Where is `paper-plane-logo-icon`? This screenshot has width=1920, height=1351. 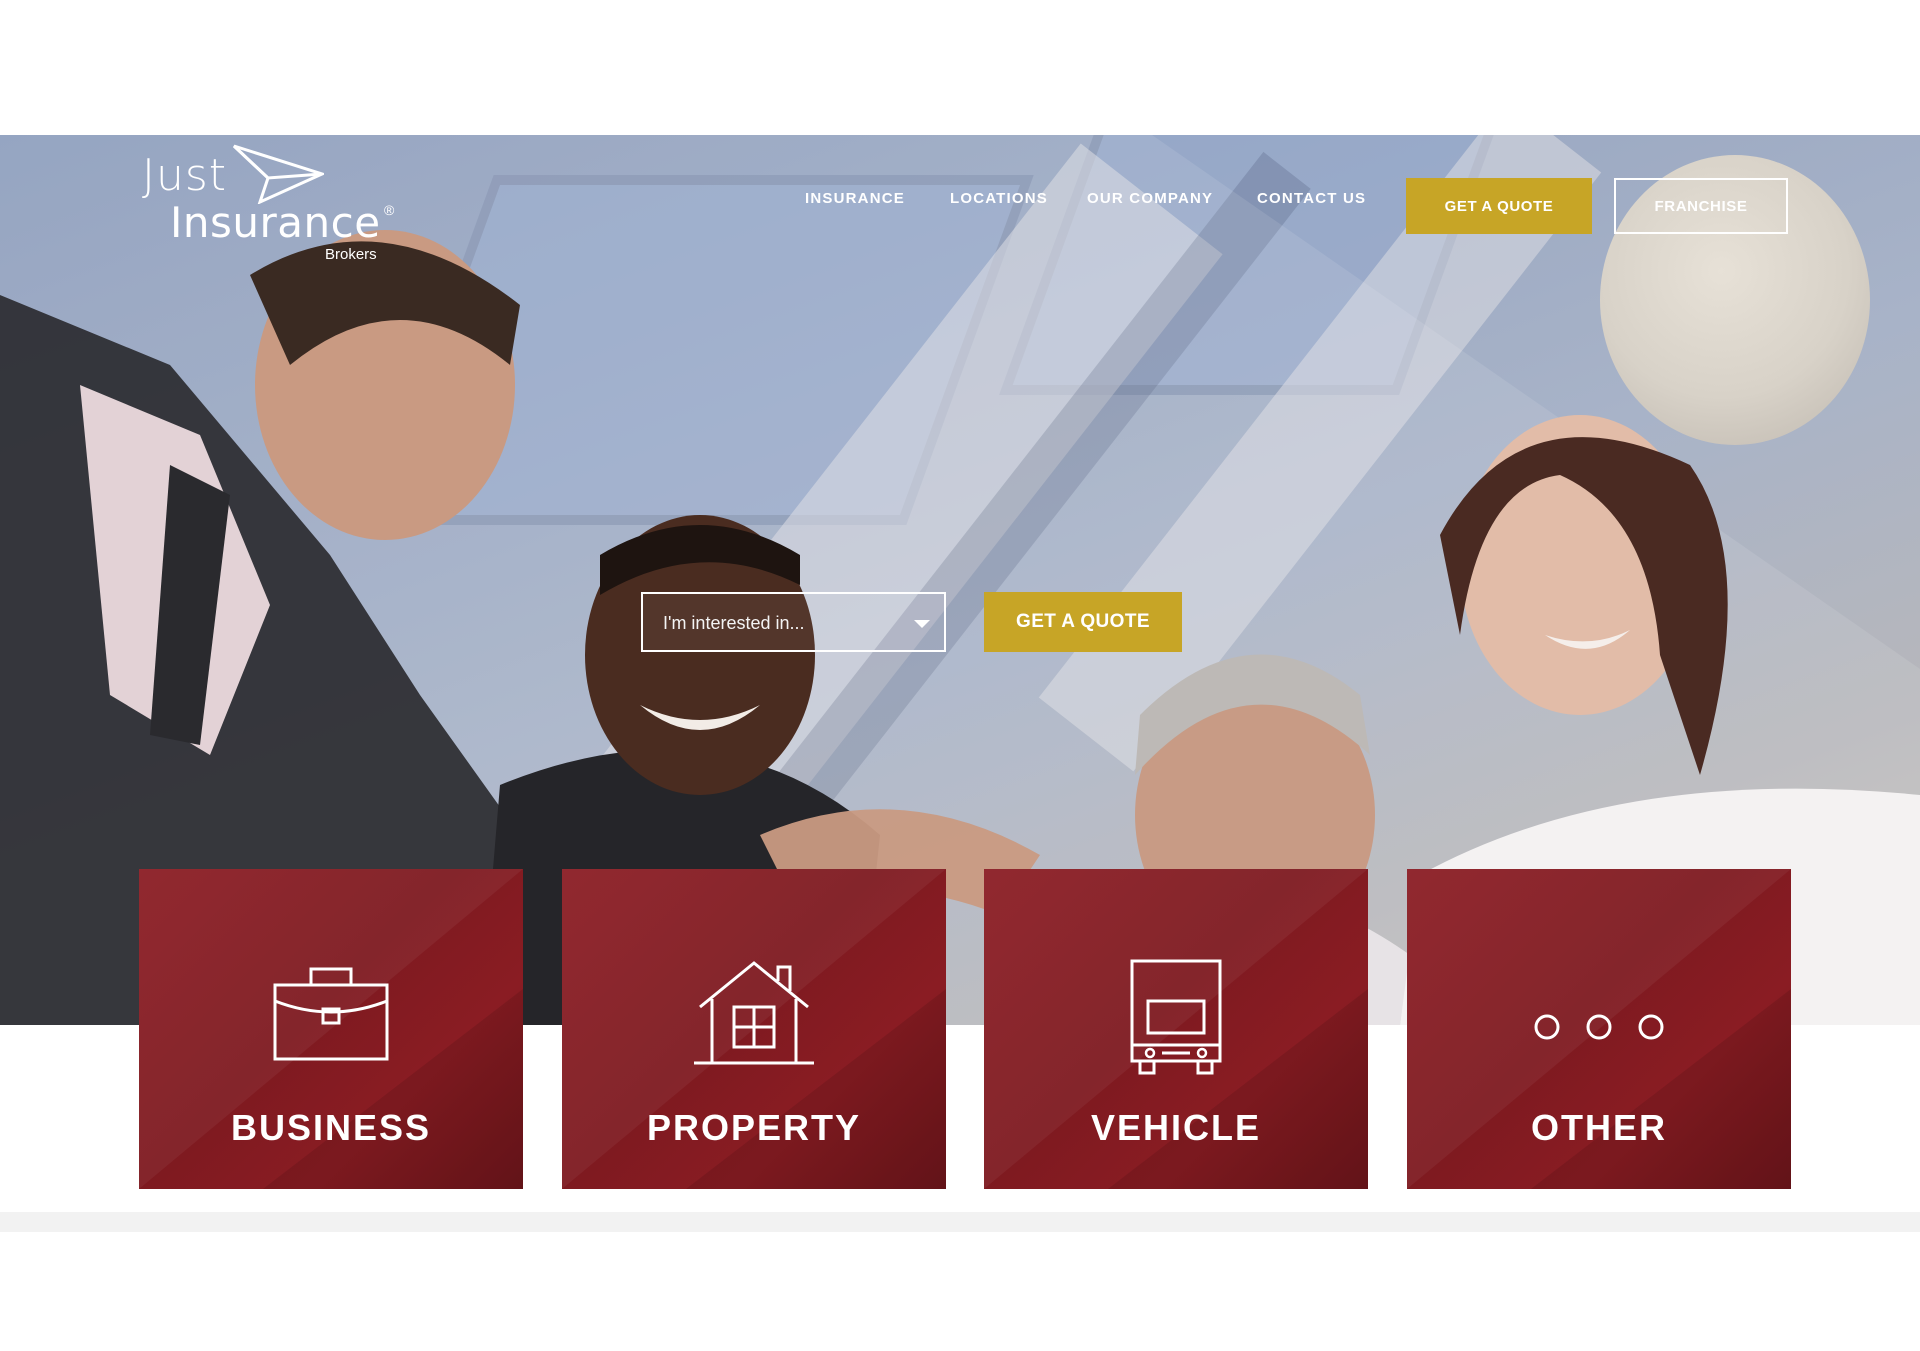 paper-plane-logo-icon is located at coordinates (278, 174).